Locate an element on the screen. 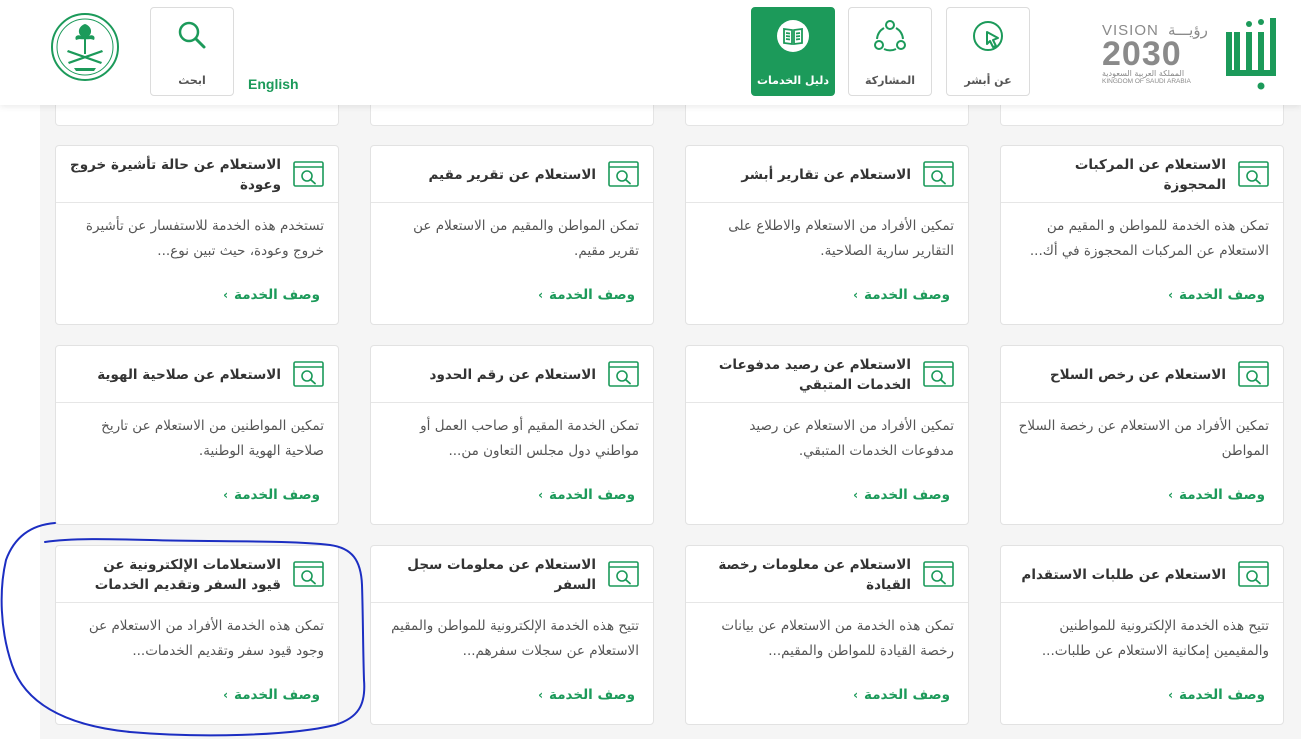 The height and width of the screenshot is (739, 1301). service-card-header: الاستعلام عن حالة تأشيرة خروج وعودة is located at coordinates (197, 174).